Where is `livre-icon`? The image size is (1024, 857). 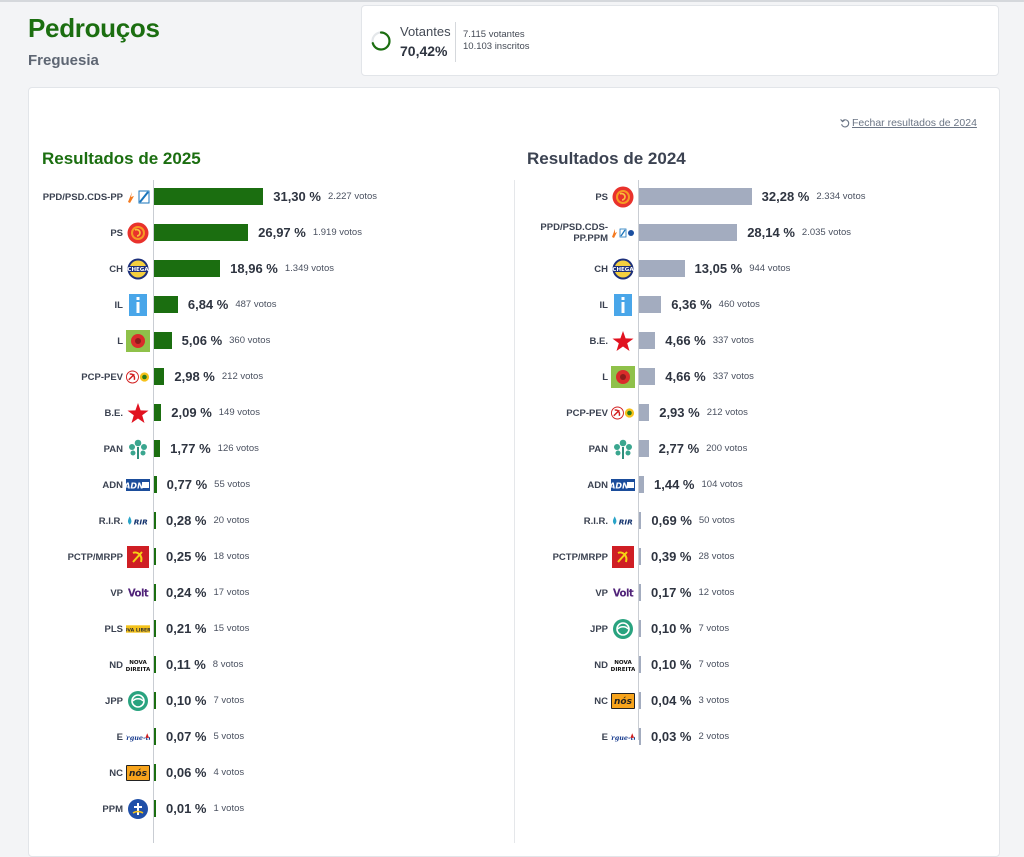 livre-icon is located at coordinates (623, 377).